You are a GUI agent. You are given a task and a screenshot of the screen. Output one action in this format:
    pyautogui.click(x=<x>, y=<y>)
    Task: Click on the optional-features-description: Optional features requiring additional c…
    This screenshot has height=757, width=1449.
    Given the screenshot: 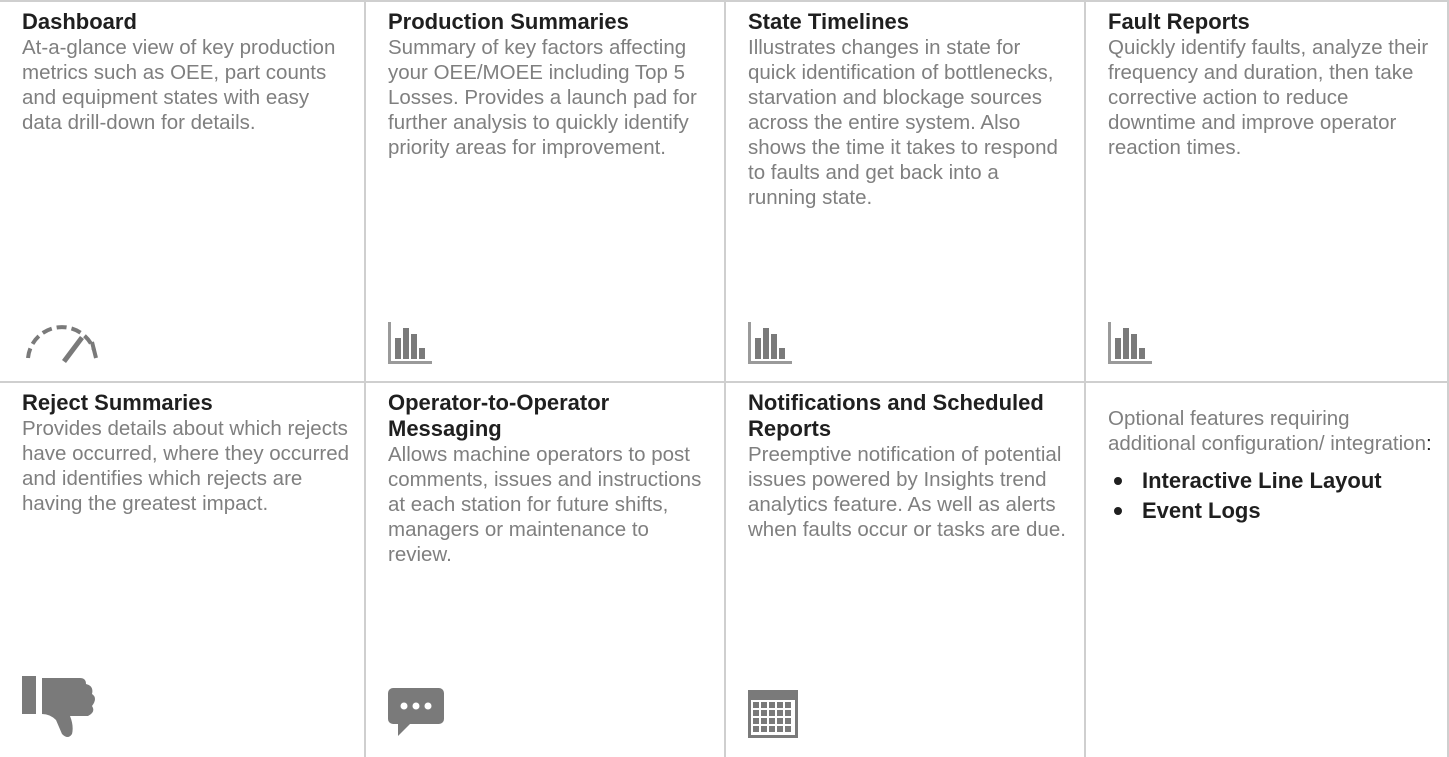 What is the action you would take?
    pyautogui.click(x=1270, y=431)
    